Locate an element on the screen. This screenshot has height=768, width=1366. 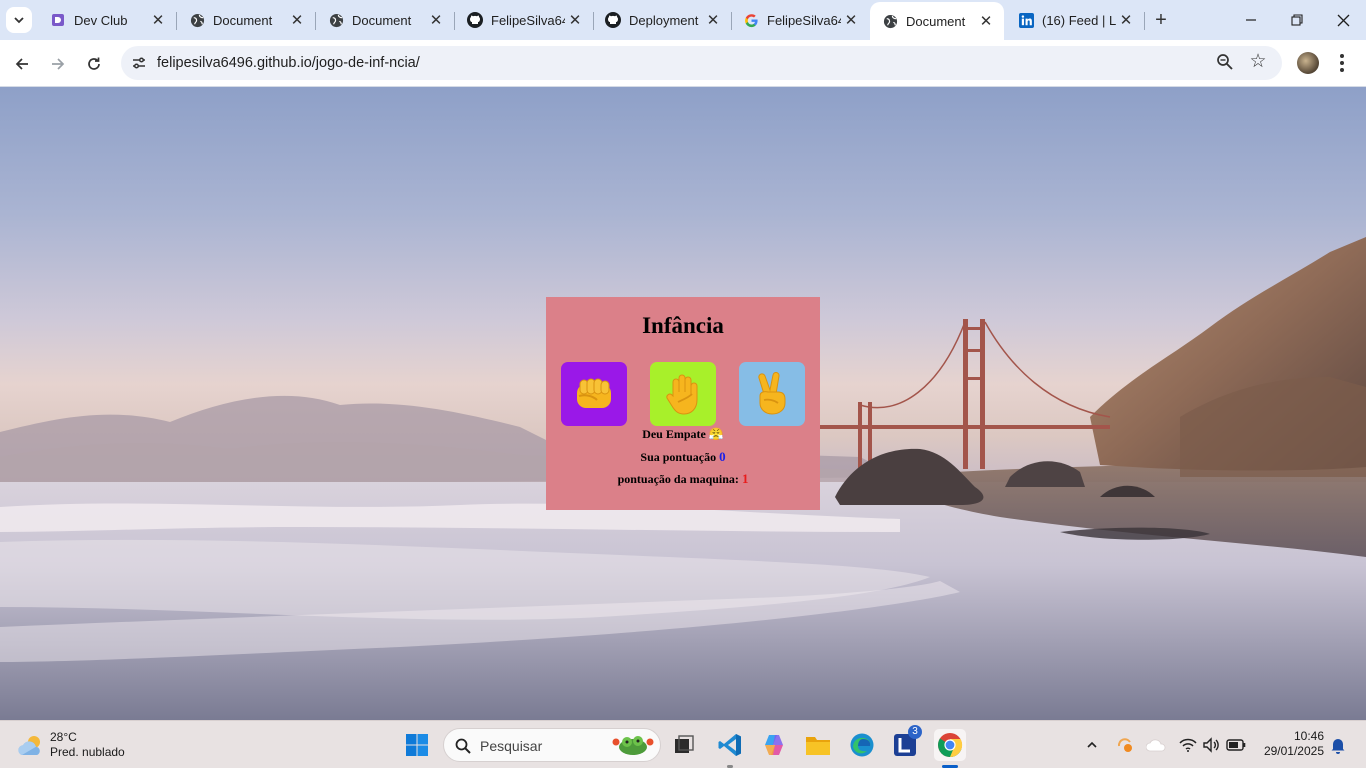
copilot-icon is located at coordinates (774, 745).